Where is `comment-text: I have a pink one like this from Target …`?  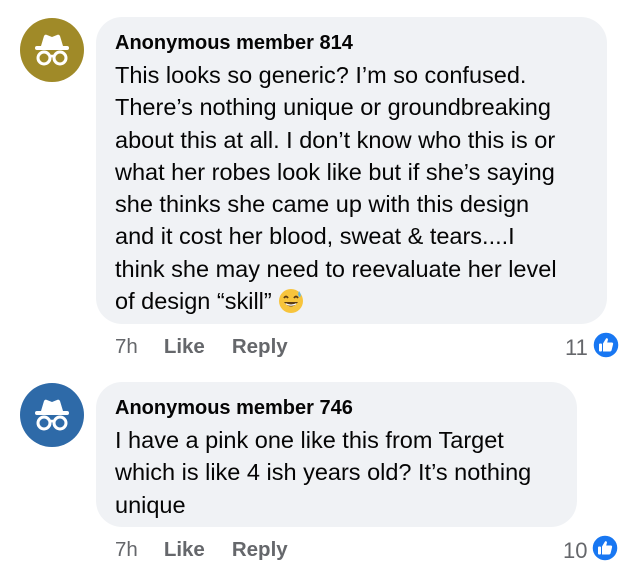
comment-text: I have a pink one like this from Target … is located at coordinates (336, 472).